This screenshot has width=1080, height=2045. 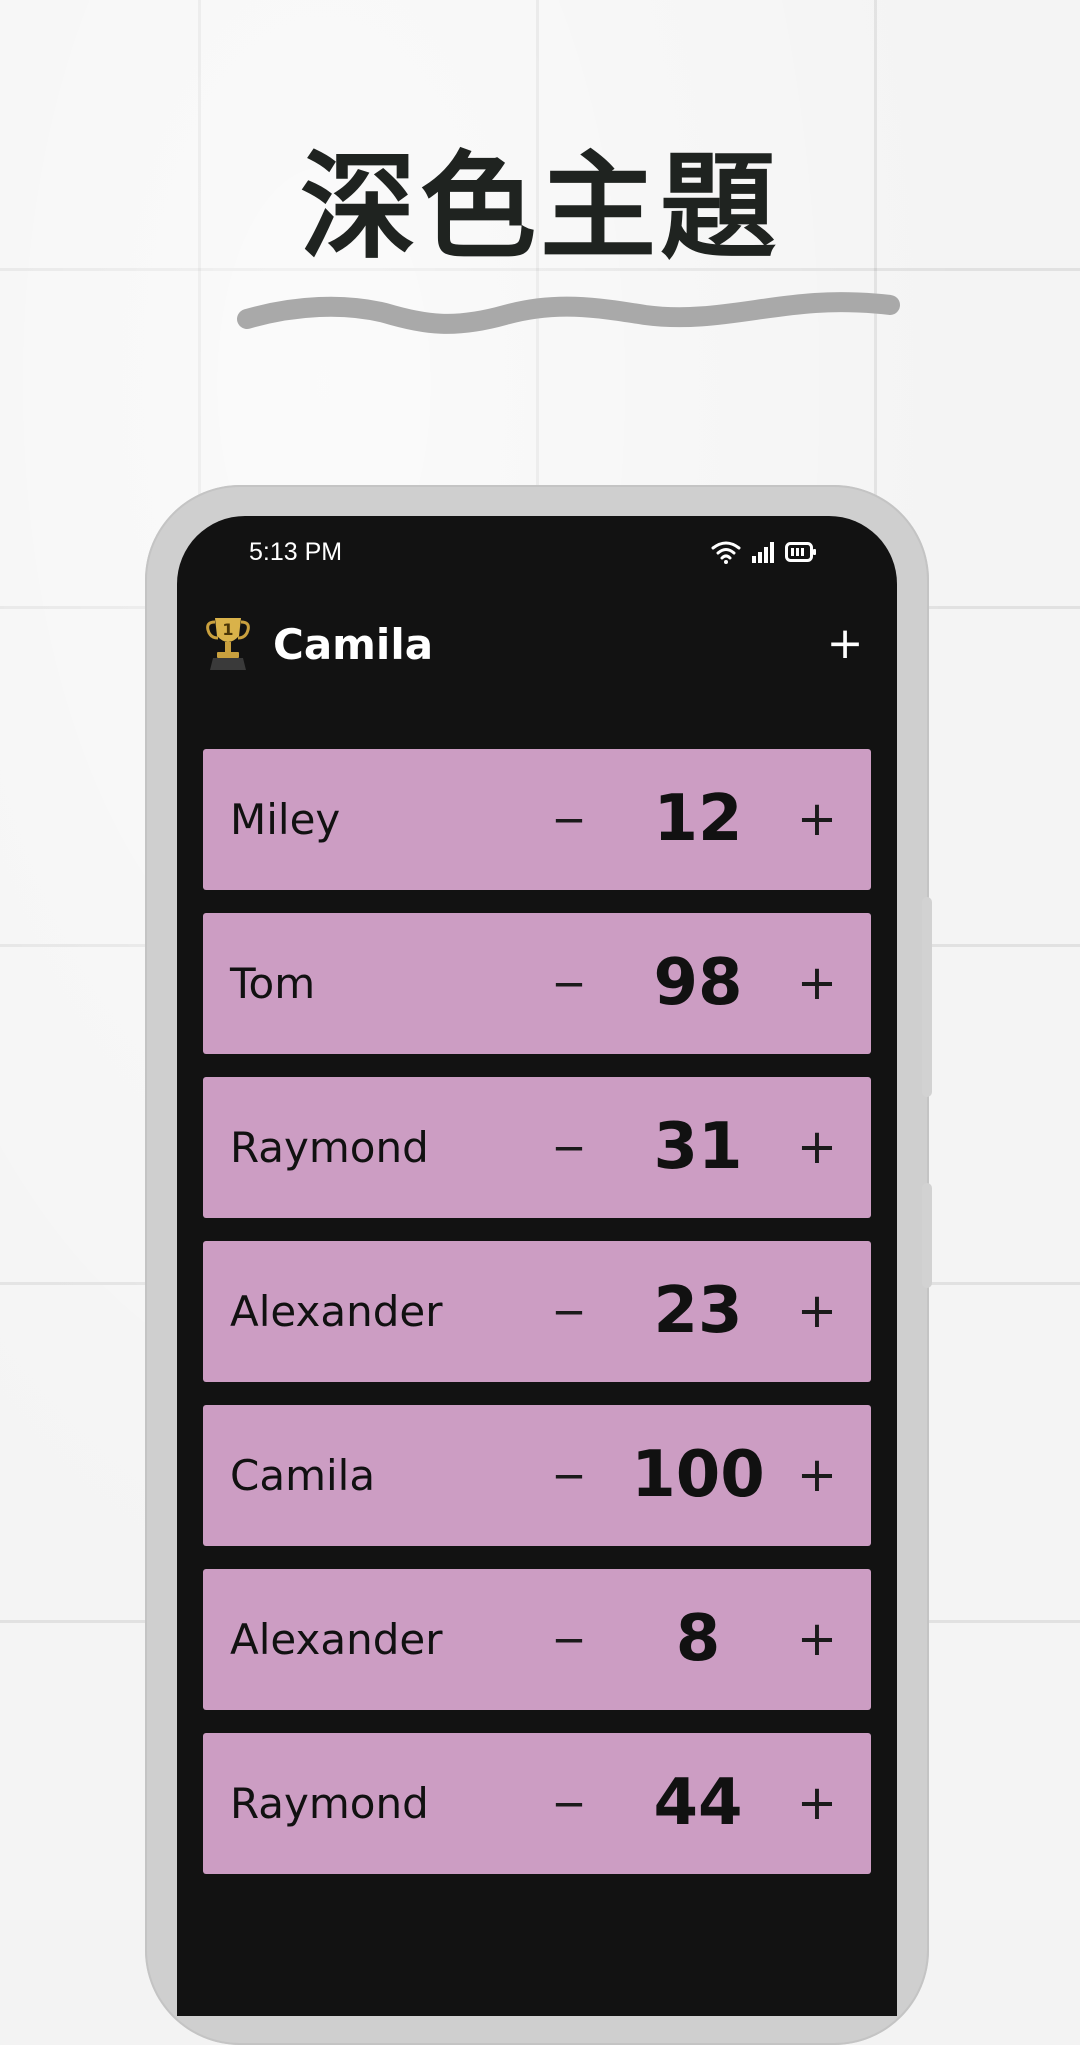 What do you see at coordinates (302, 1475) in the screenshot?
I see `player-name: Camila` at bounding box center [302, 1475].